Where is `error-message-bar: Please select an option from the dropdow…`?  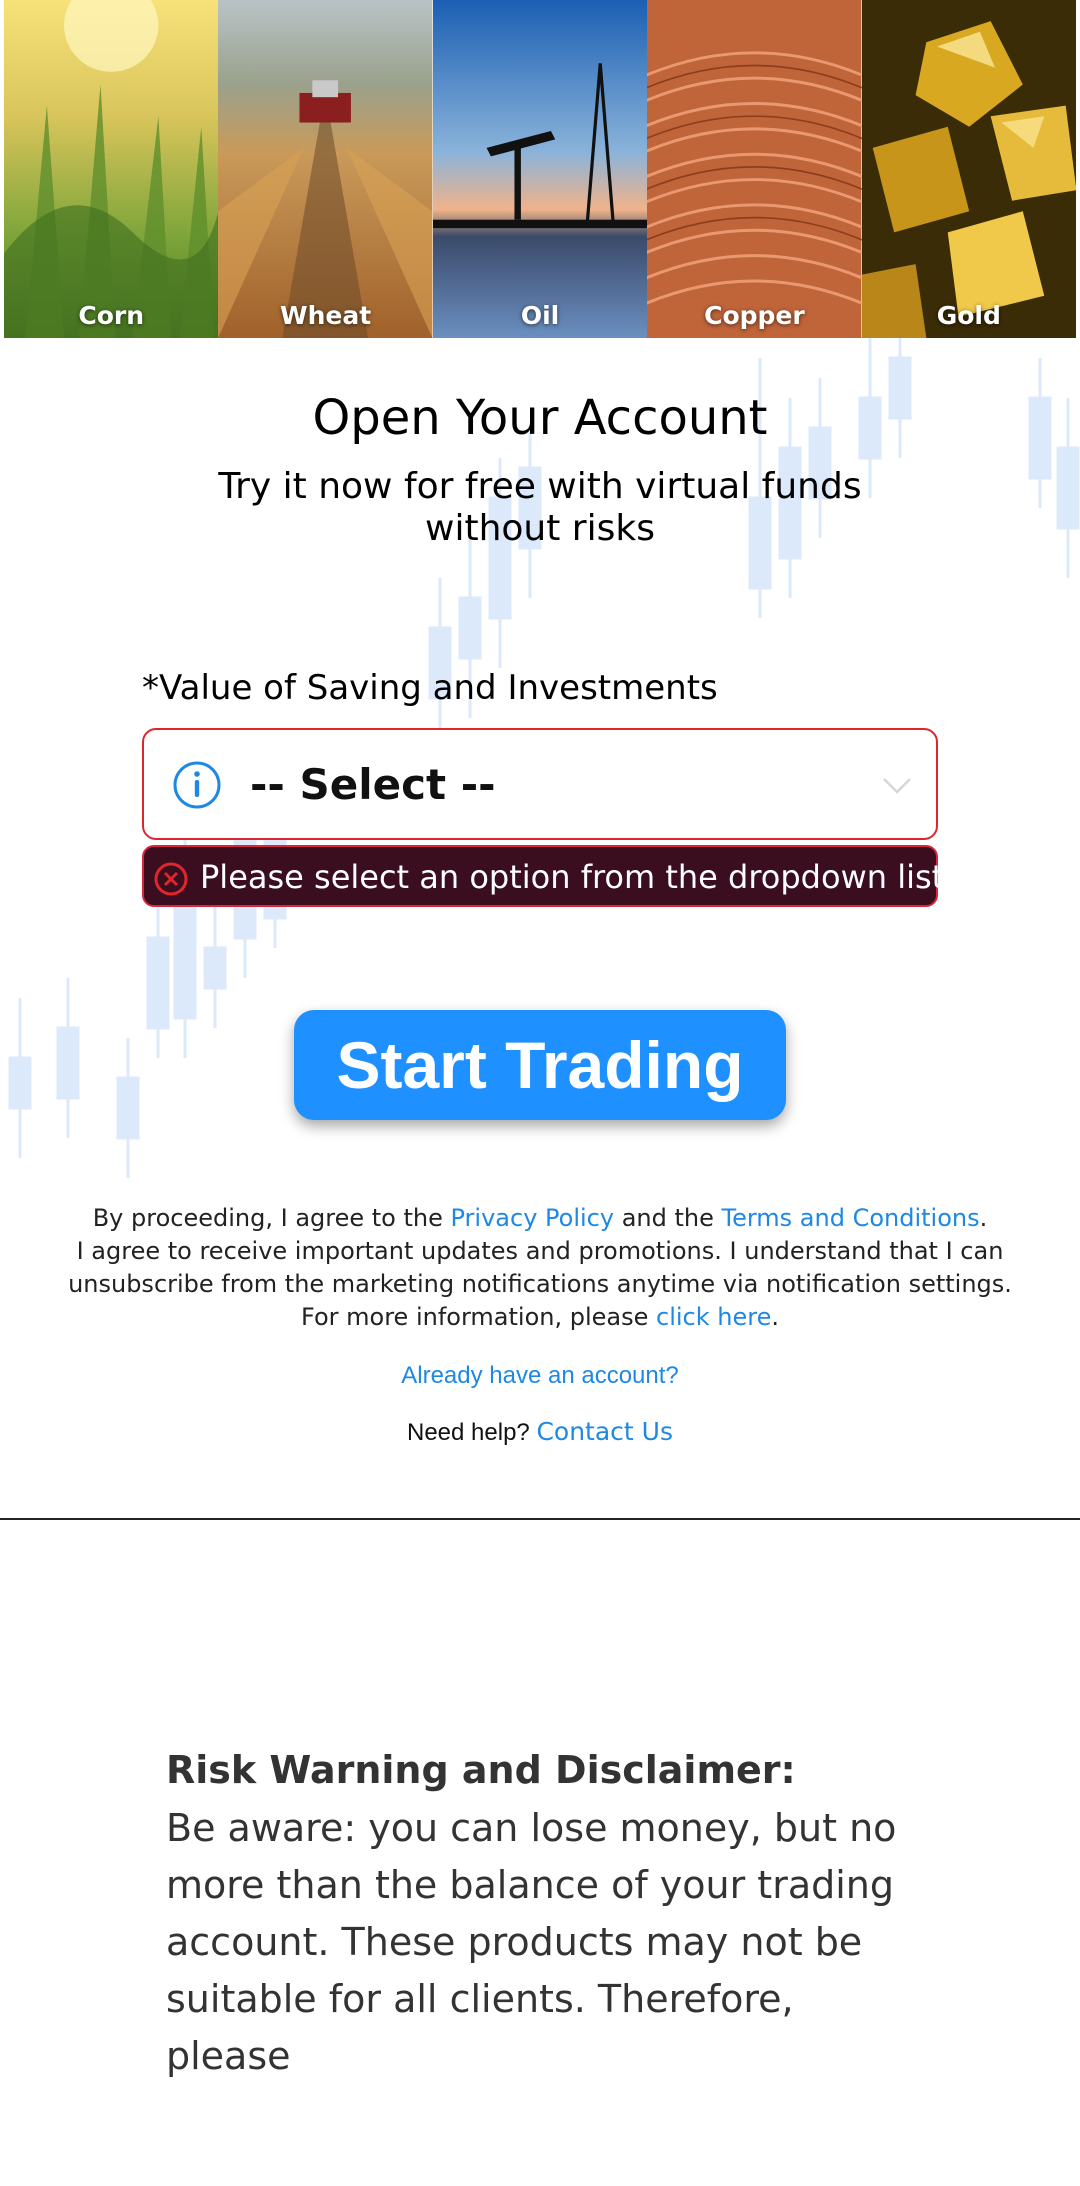 error-message-bar: Please select an option from the dropdow… is located at coordinates (548, 876).